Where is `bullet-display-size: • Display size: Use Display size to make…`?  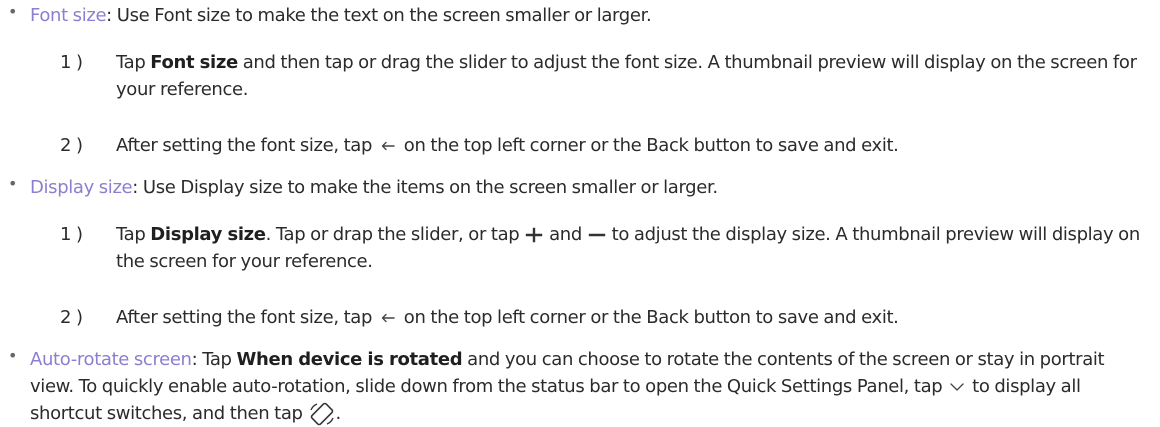 bullet-display-size: • Display size: Use Display size to make… is located at coordinates (579, 187).